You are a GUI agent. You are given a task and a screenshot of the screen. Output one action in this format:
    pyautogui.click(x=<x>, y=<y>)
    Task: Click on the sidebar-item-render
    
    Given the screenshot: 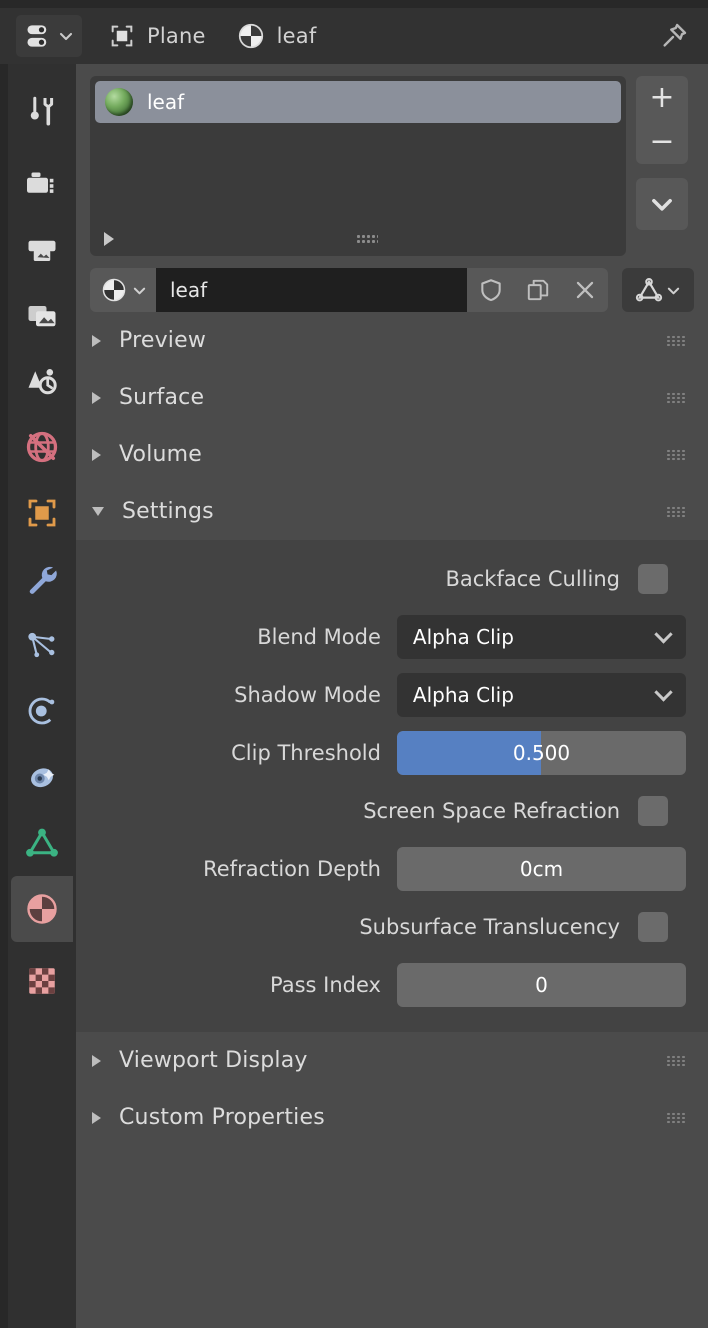 What is the action you would take?
    pyautogui.click(x=42, y=183)
    